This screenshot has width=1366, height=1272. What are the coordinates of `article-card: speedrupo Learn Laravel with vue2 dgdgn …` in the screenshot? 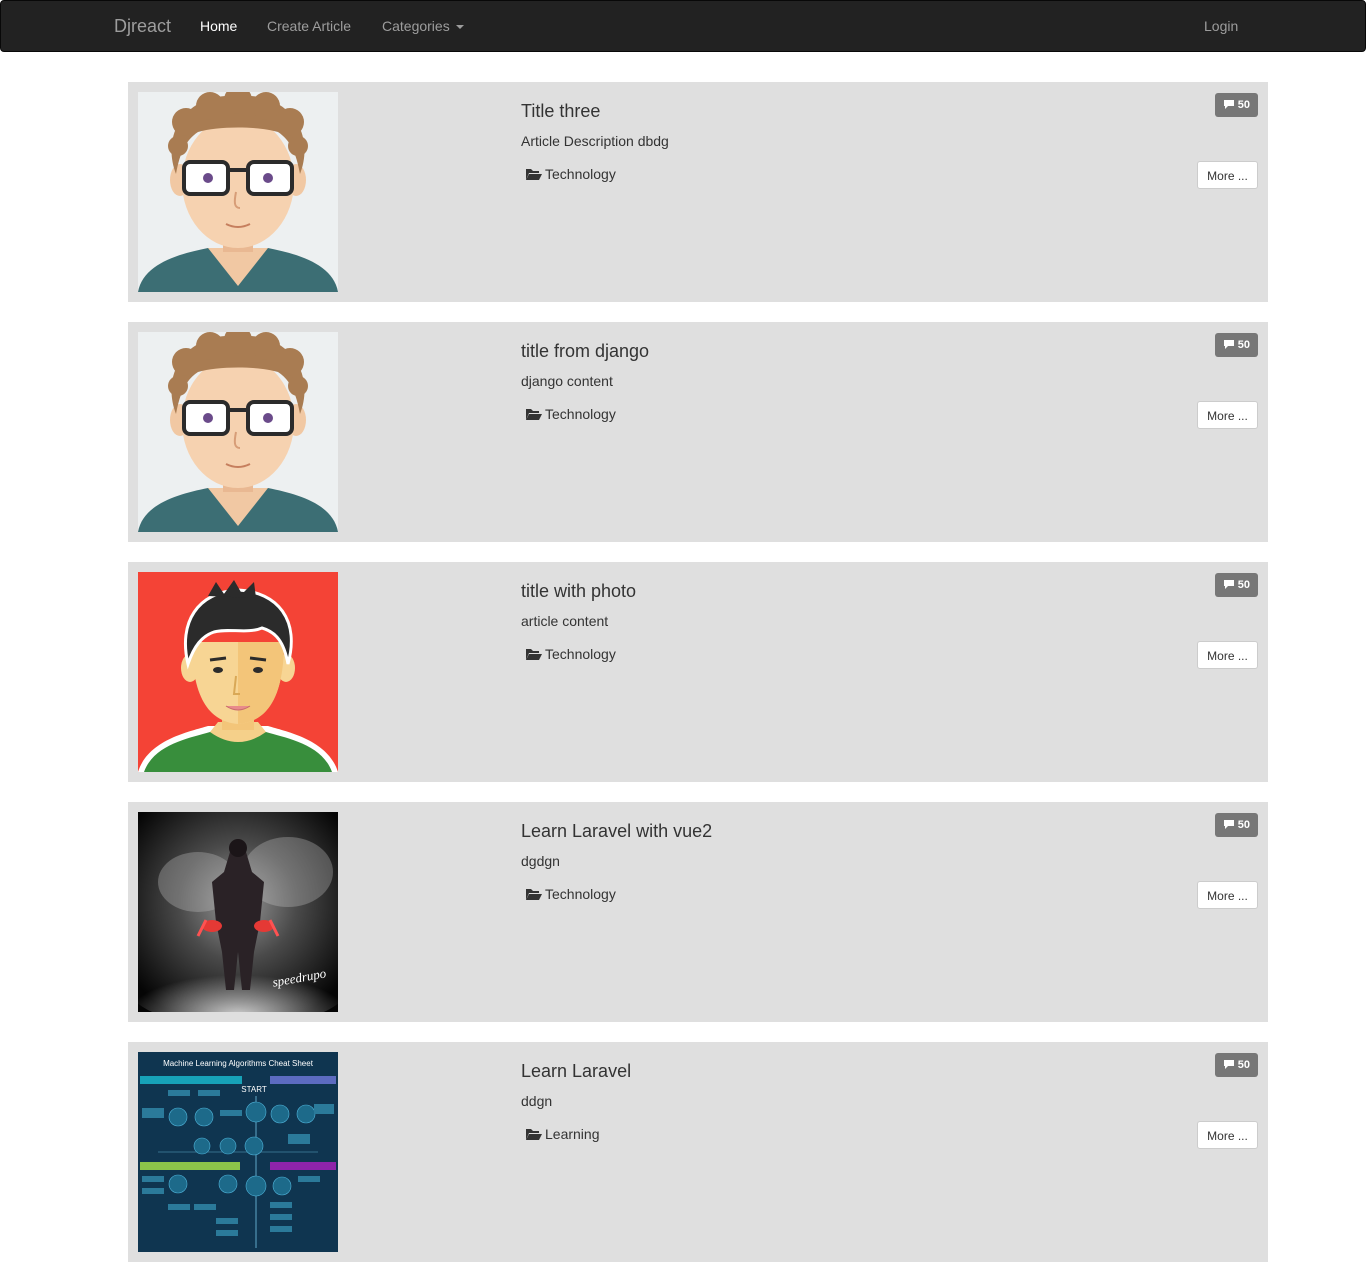 It's located at (698, 912).